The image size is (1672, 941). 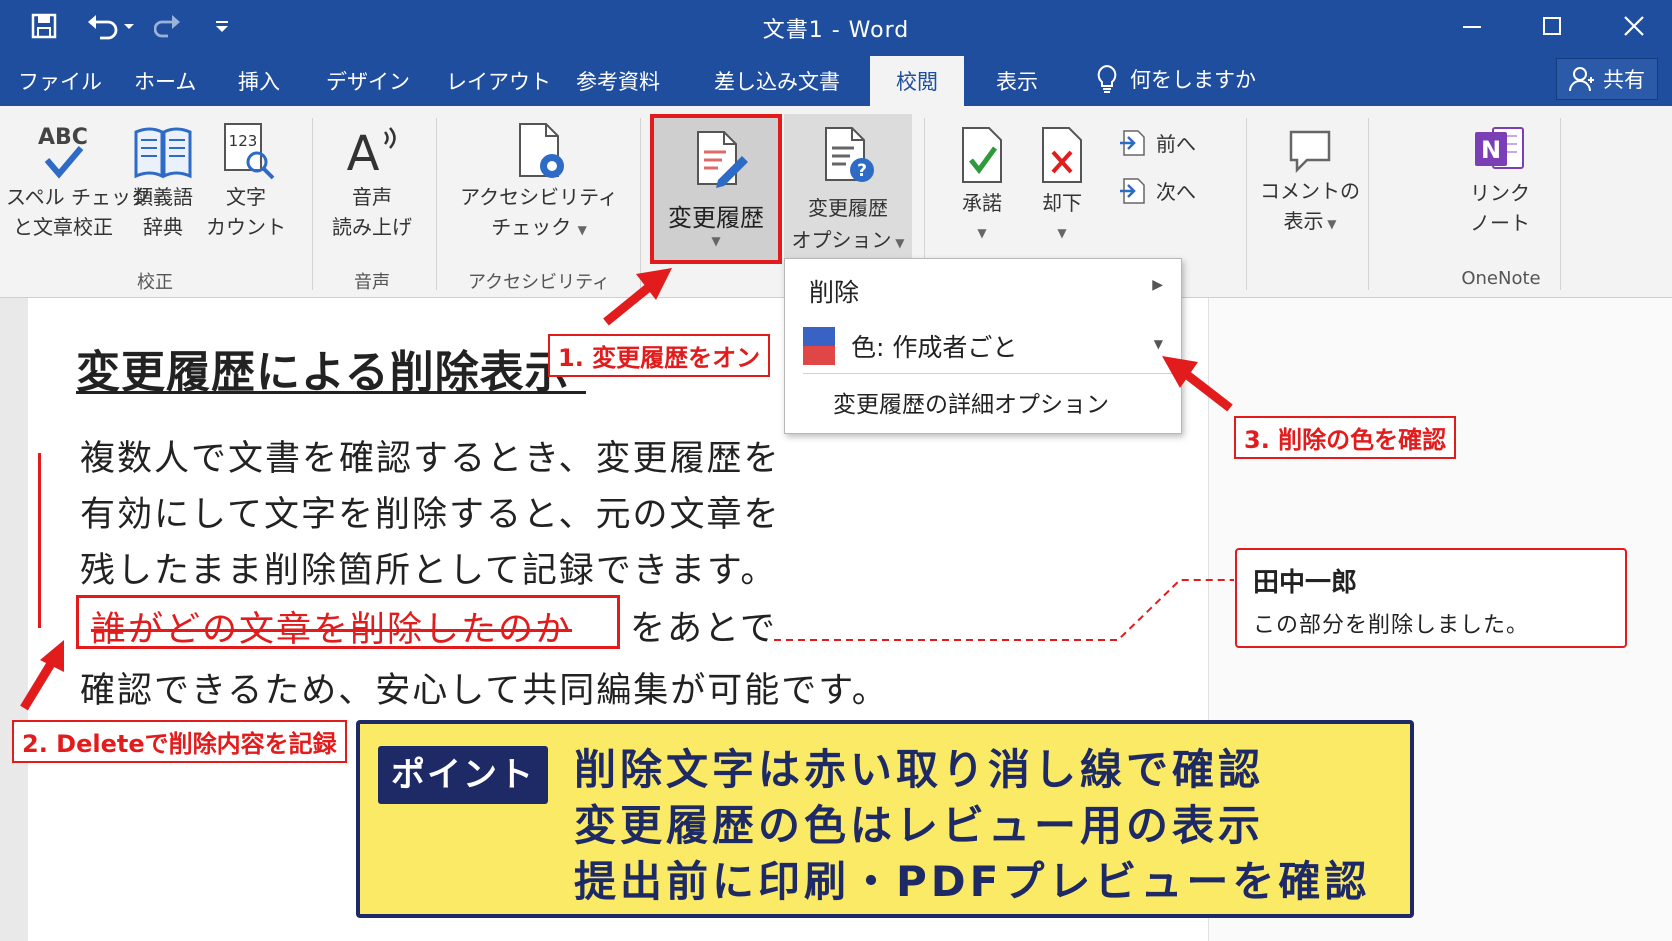 I want to click on linked-notes-label-1: リンク, so click(x=1500, y=193).